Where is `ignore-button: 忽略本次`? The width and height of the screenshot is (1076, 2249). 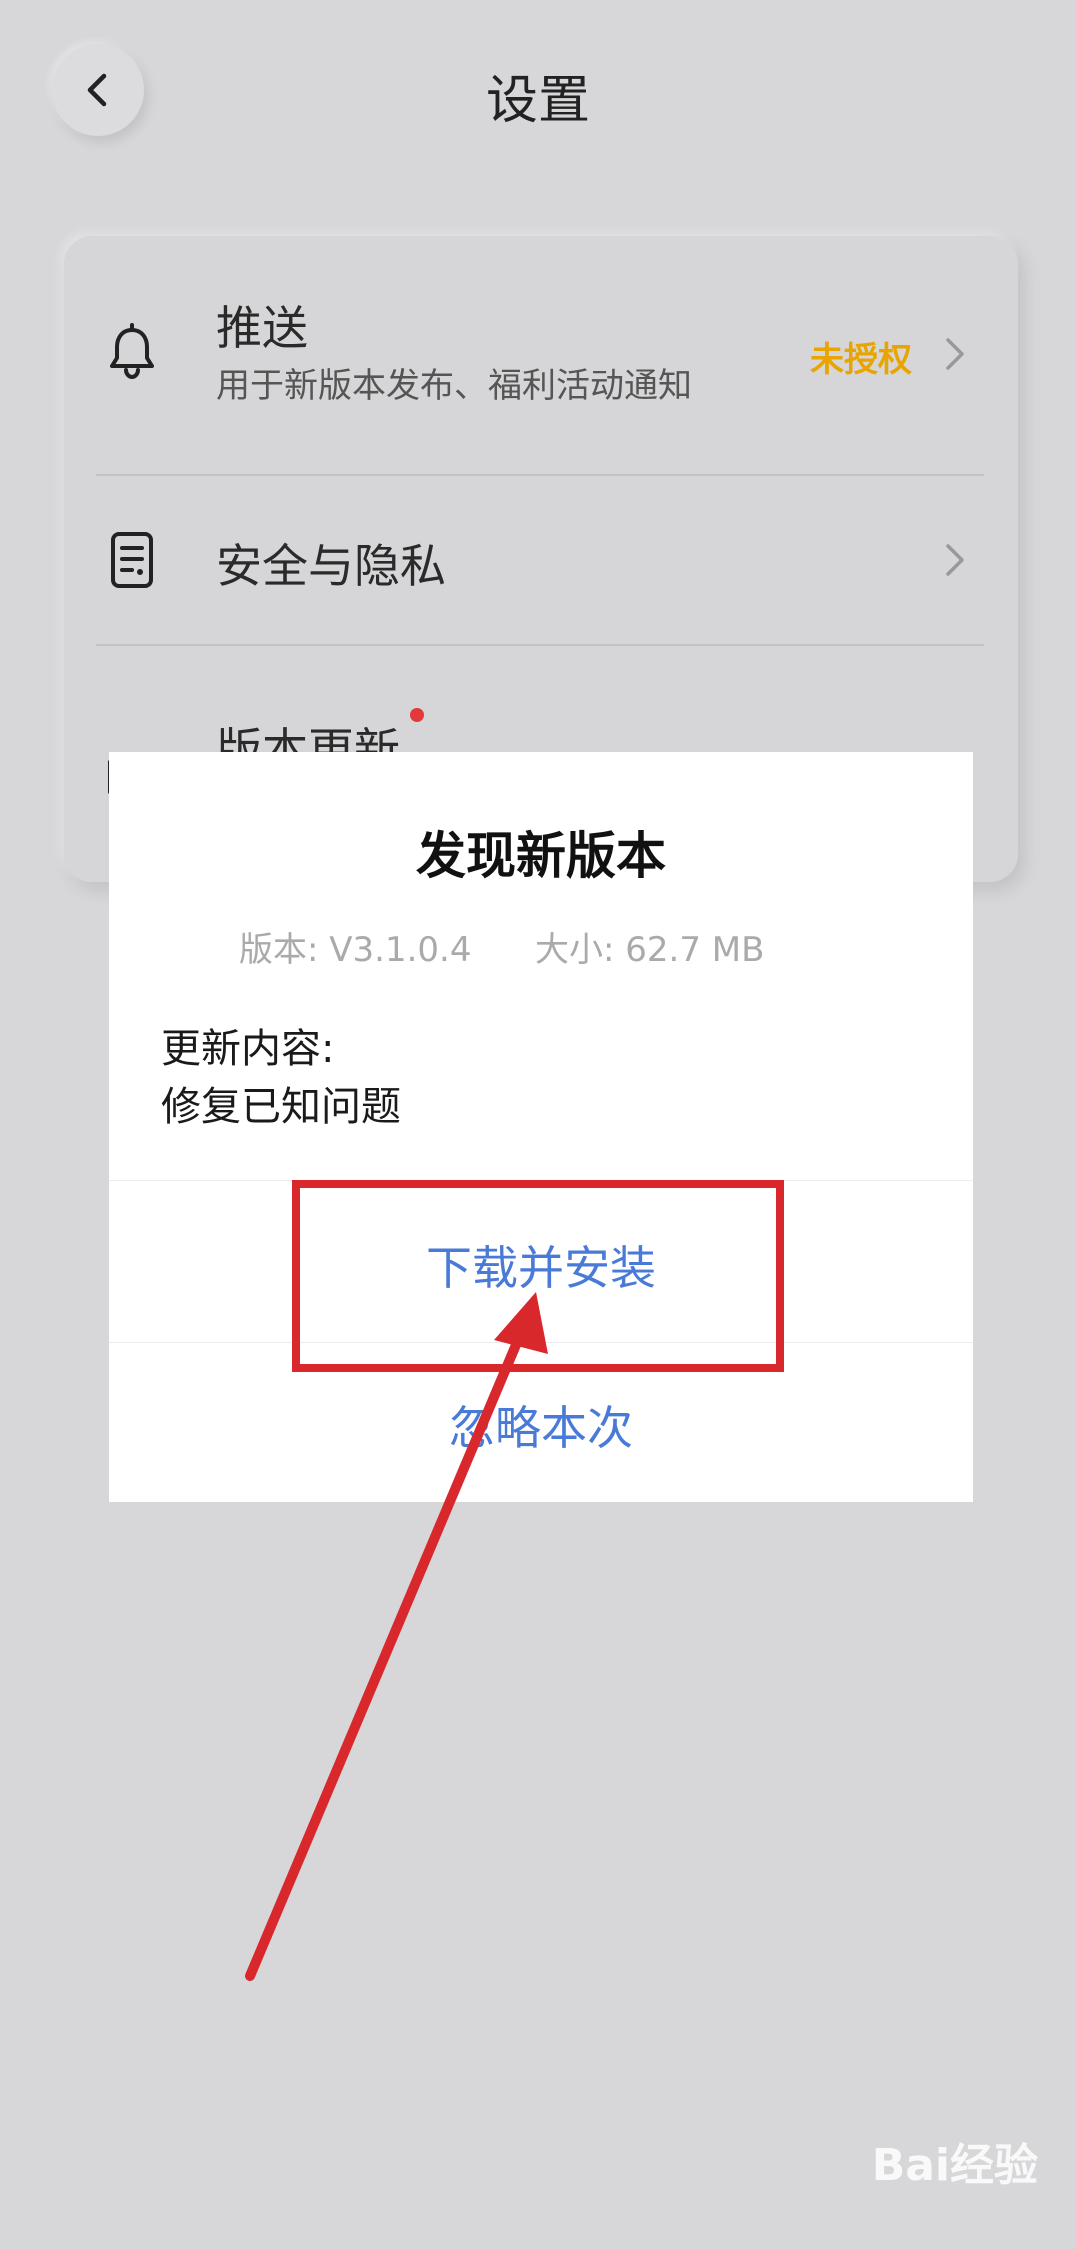
ignore-button: 忽略本次 is located at coordinates (541, 1425).